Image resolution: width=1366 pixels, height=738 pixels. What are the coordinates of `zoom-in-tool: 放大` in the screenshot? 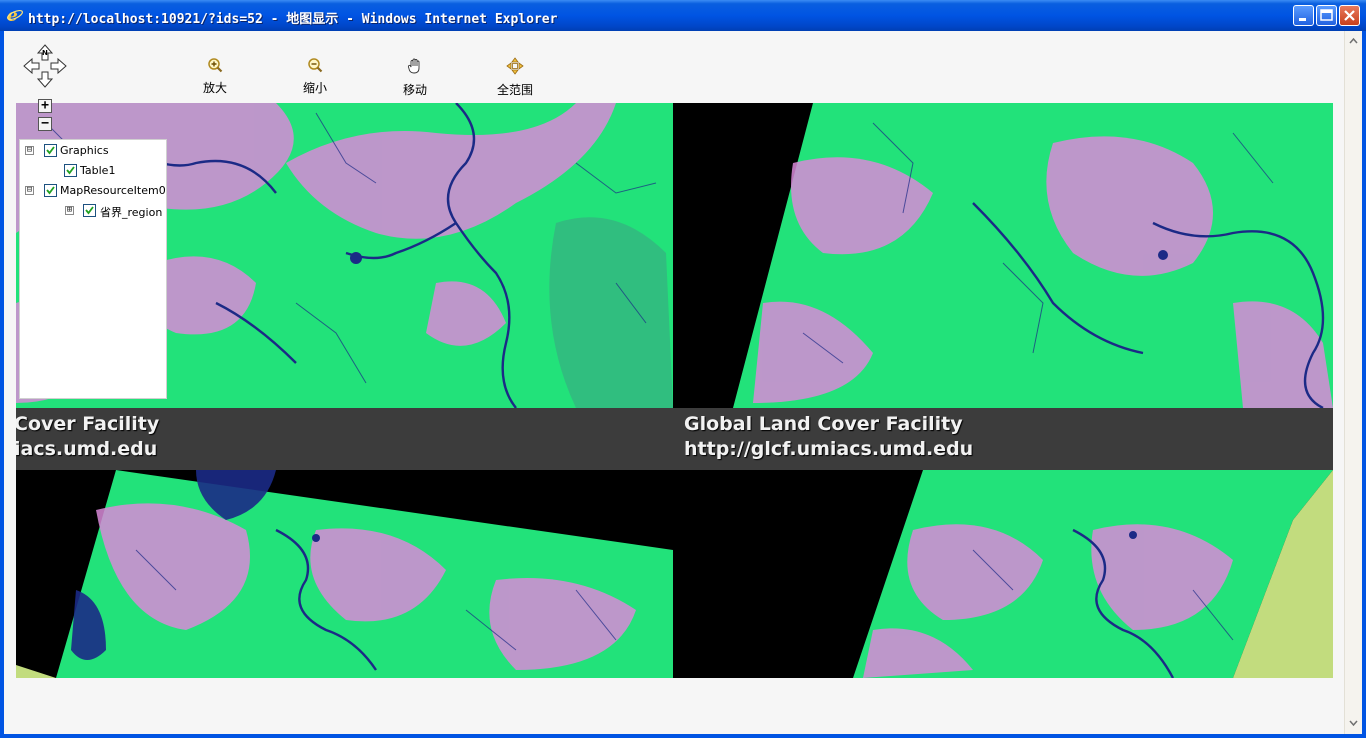 It's located at (215, 79).